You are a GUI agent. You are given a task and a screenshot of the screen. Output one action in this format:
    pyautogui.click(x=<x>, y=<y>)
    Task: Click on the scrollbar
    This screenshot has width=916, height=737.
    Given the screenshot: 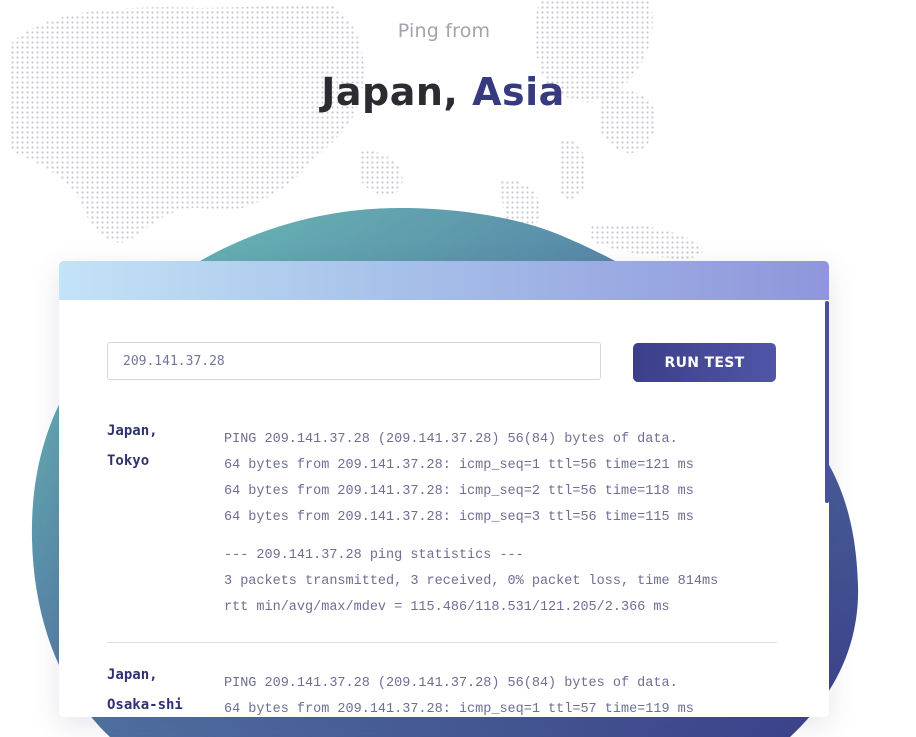 What is the action you would take?
    pyautogui.click(x=827, y=402)
    